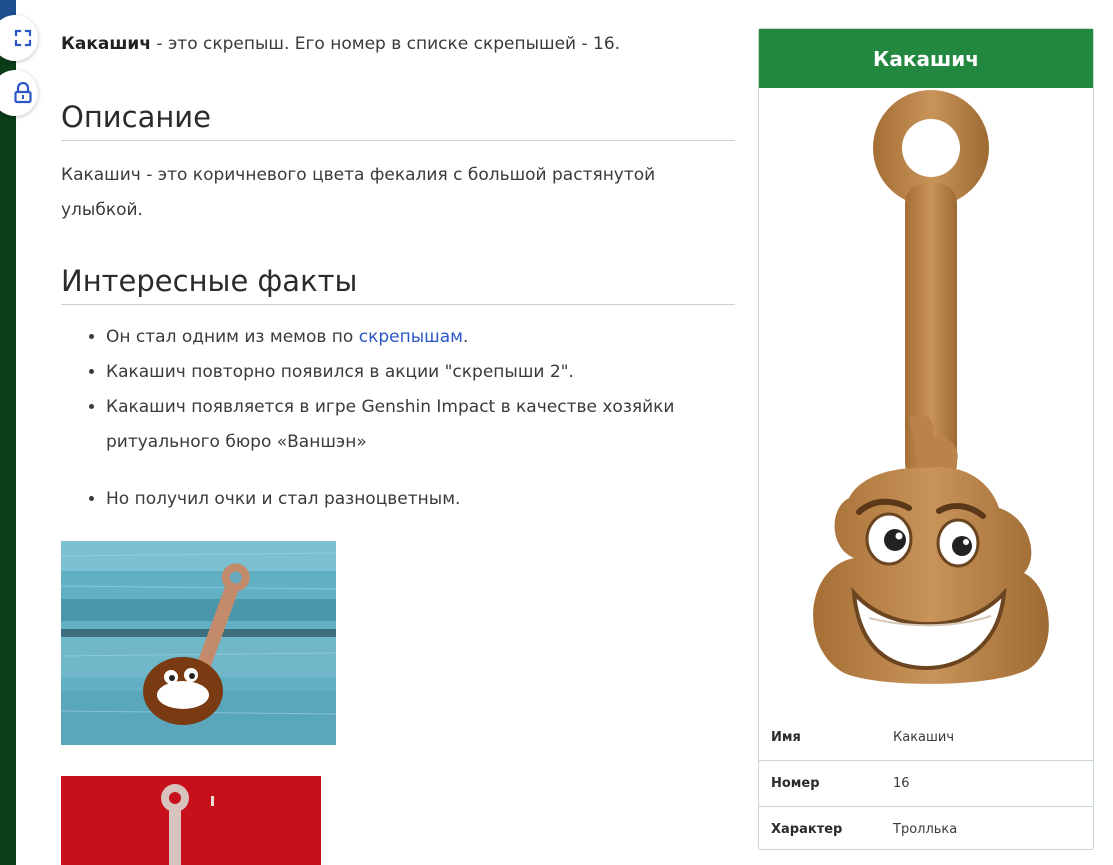  Describe the element at coordinates (795, 783) in the screenshot. I see `infobox-key: Номер` at that location.